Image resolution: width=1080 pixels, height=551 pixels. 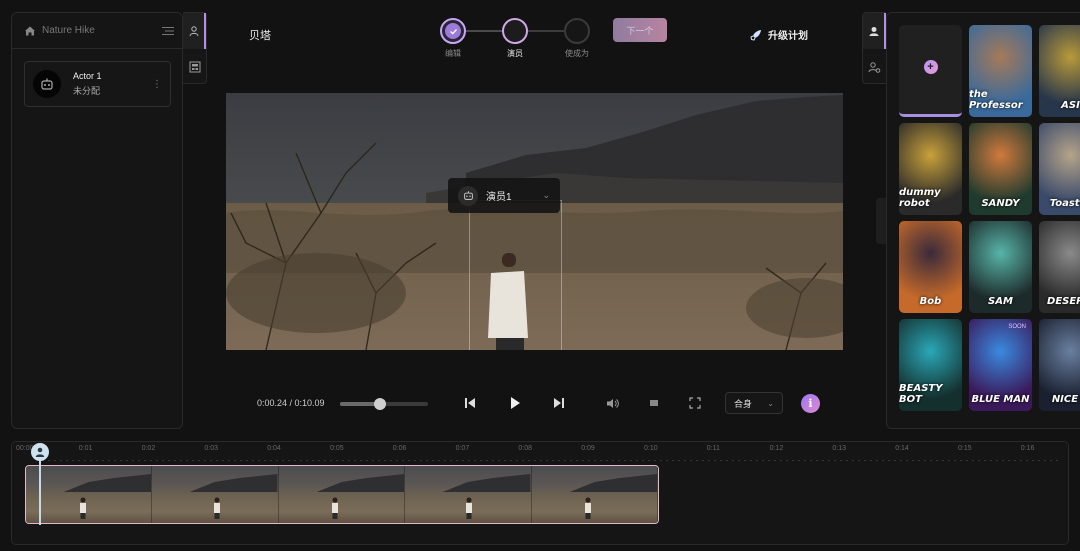 What do you see at coordinates (930, 169) in the screenshot?
I see `actor-tile: dummy robot` at bounding box center [930, 169].